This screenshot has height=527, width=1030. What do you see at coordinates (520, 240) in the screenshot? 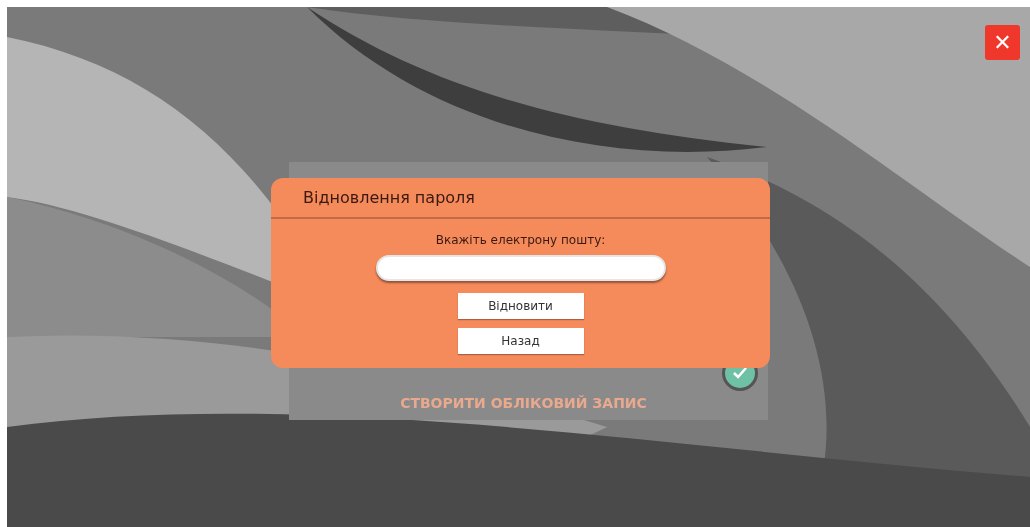
I see `email-label: Вкажіть електрону пошту:` at bounding box center [520, 240].